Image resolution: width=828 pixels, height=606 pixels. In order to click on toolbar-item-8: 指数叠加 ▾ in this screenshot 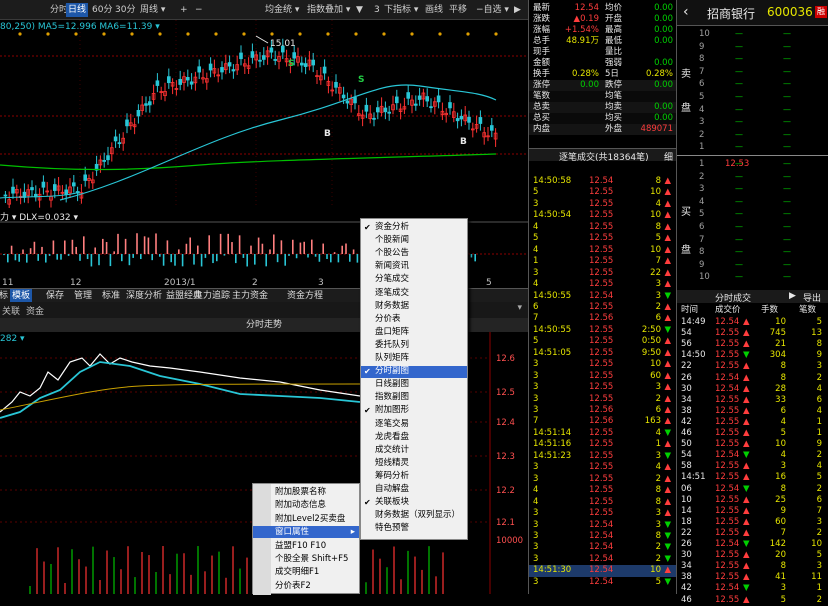, I will do `click(328, 10)`.